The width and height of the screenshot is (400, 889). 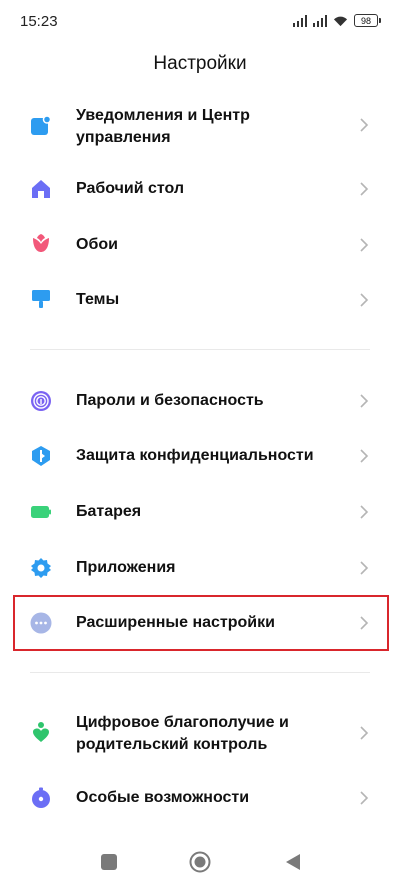 What do you see at coordinates (170, 400) in the screenshot?
I see `item-label: Пароли и безопасность` at bounding box center [170, 400].